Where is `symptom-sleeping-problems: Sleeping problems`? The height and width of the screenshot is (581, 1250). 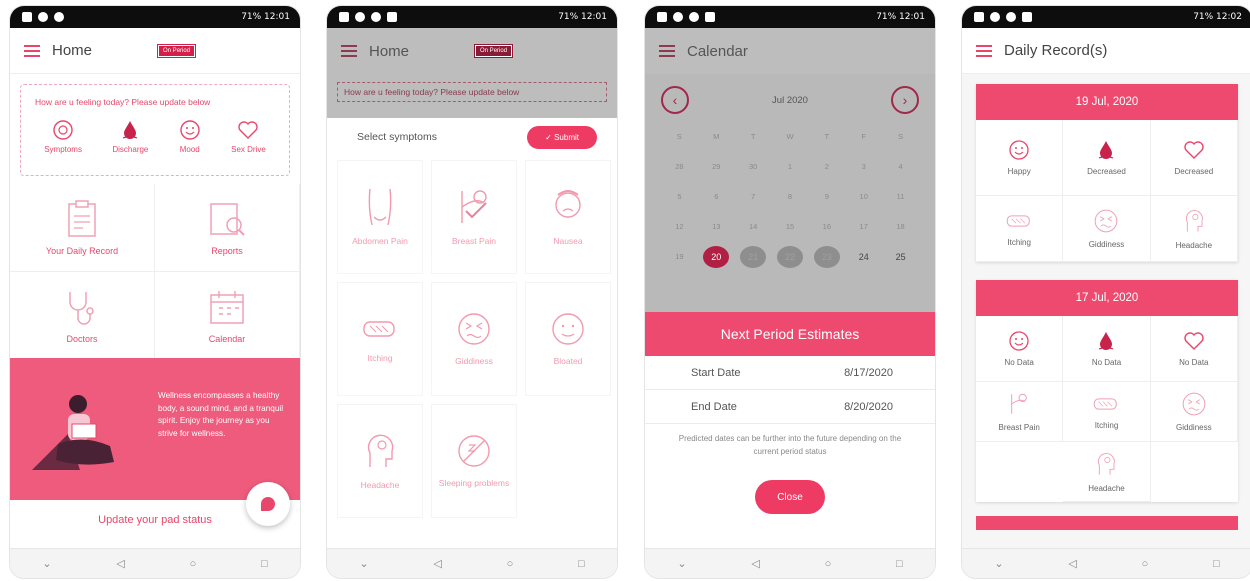
symptom-sleeping-problems: Sleeping problems is located at coordinates (474, 461).